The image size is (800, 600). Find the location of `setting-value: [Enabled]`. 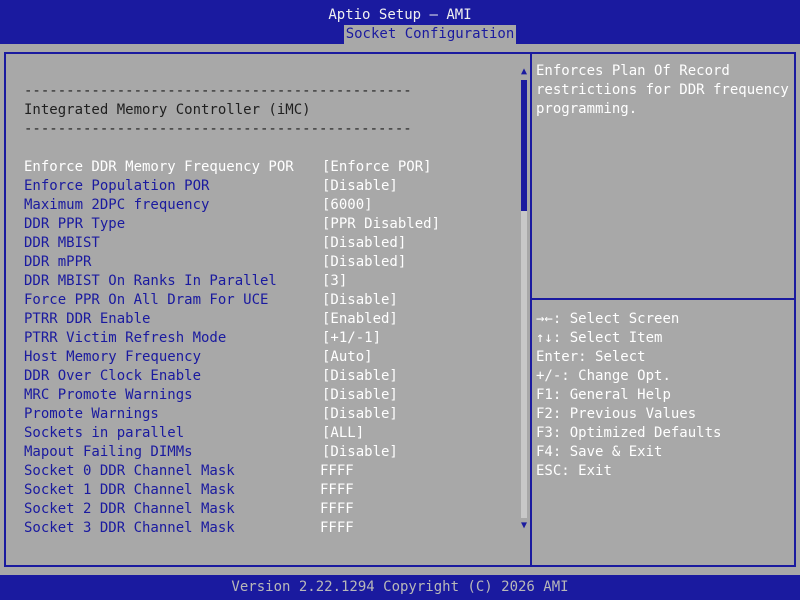

setting-value: [Enabled] is located at coordinates (360, 319).